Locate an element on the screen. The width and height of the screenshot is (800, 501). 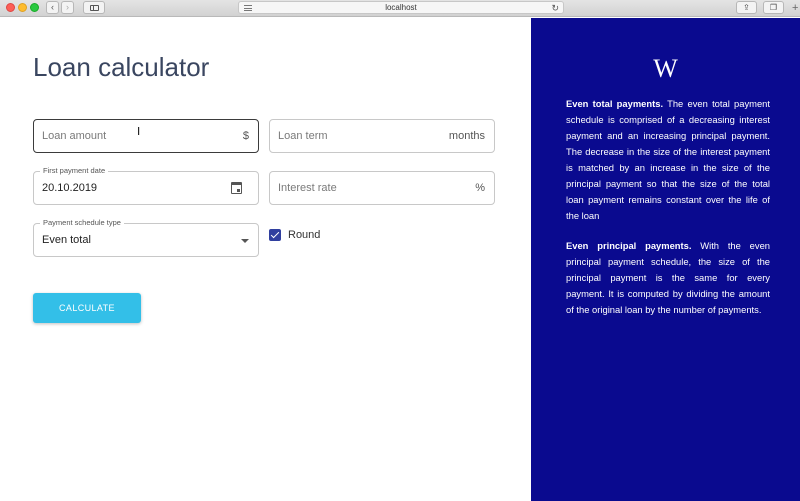
show-tabs-button: ❐ is located at coordinates (773, 7).